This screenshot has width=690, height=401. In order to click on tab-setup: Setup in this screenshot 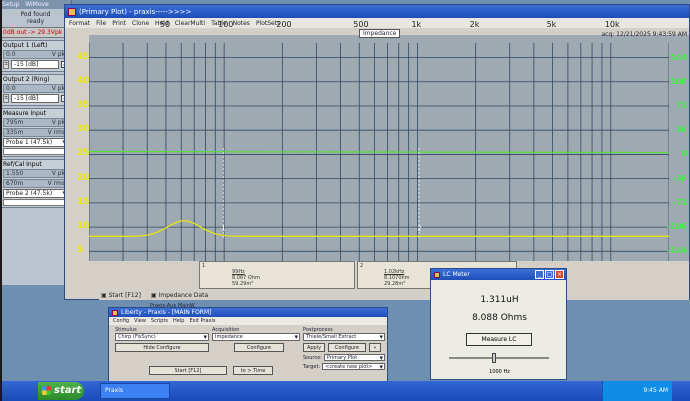, I will do `click(10, 4)`.